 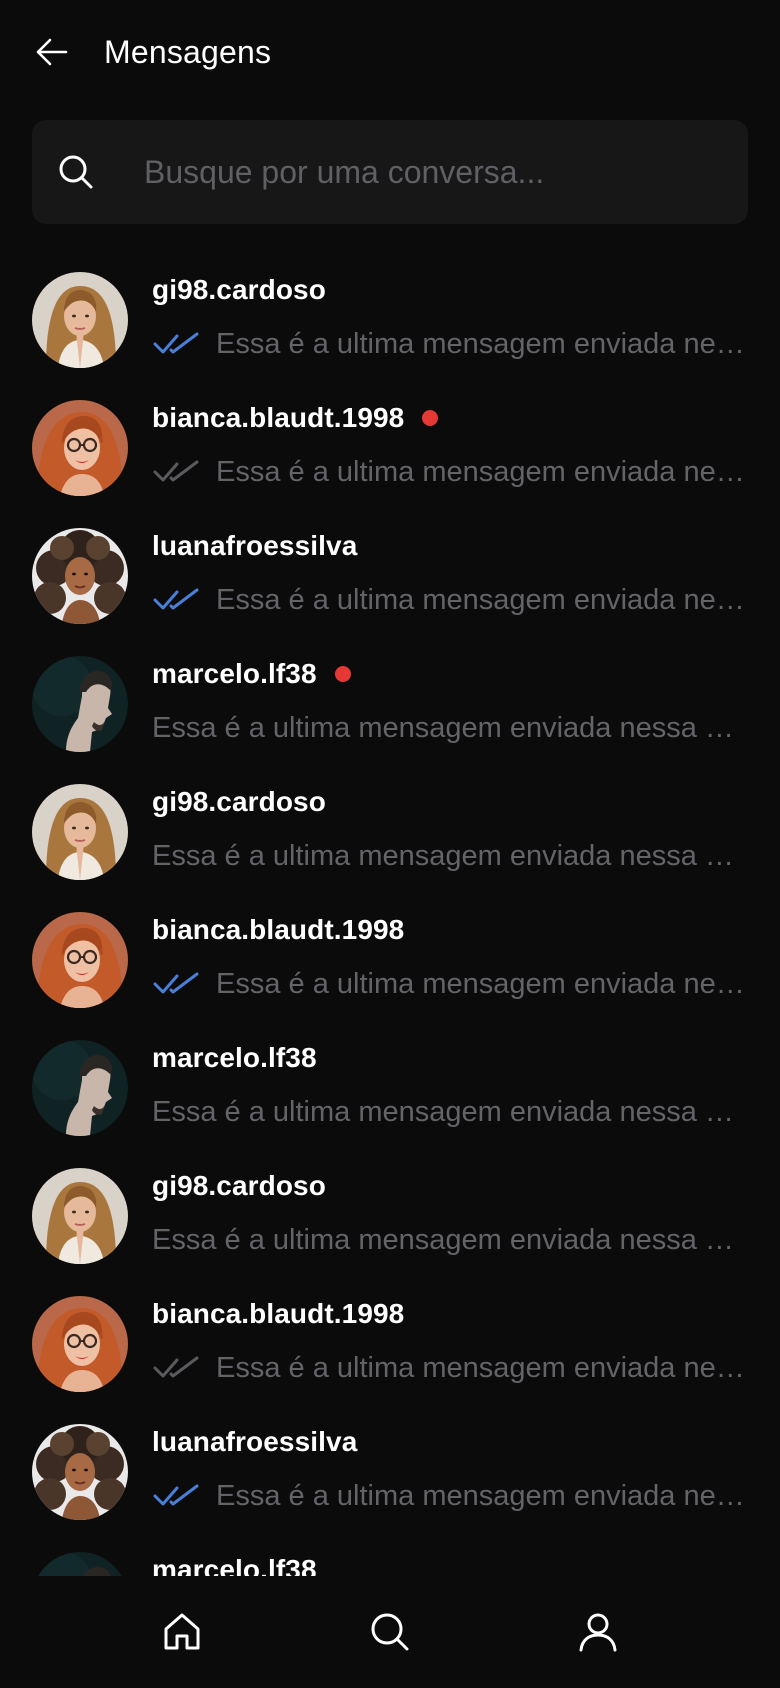 I want to click on arrow-left-icon, so click(x=52, y=52).